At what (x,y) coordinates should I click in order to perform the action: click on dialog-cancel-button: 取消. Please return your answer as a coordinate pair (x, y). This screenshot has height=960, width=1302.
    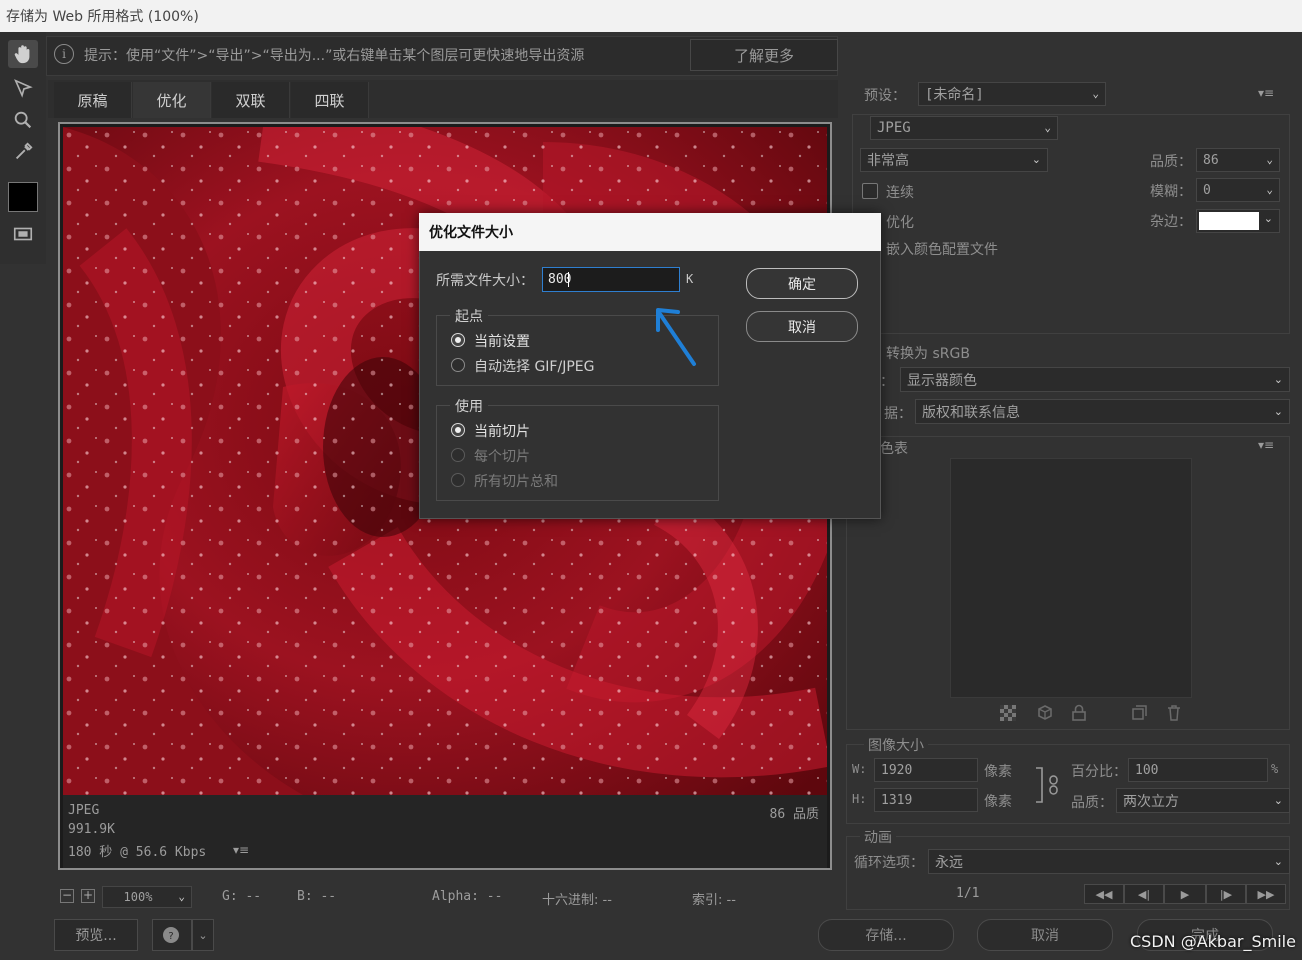
    Looking at the image, I should click on (802, 326).